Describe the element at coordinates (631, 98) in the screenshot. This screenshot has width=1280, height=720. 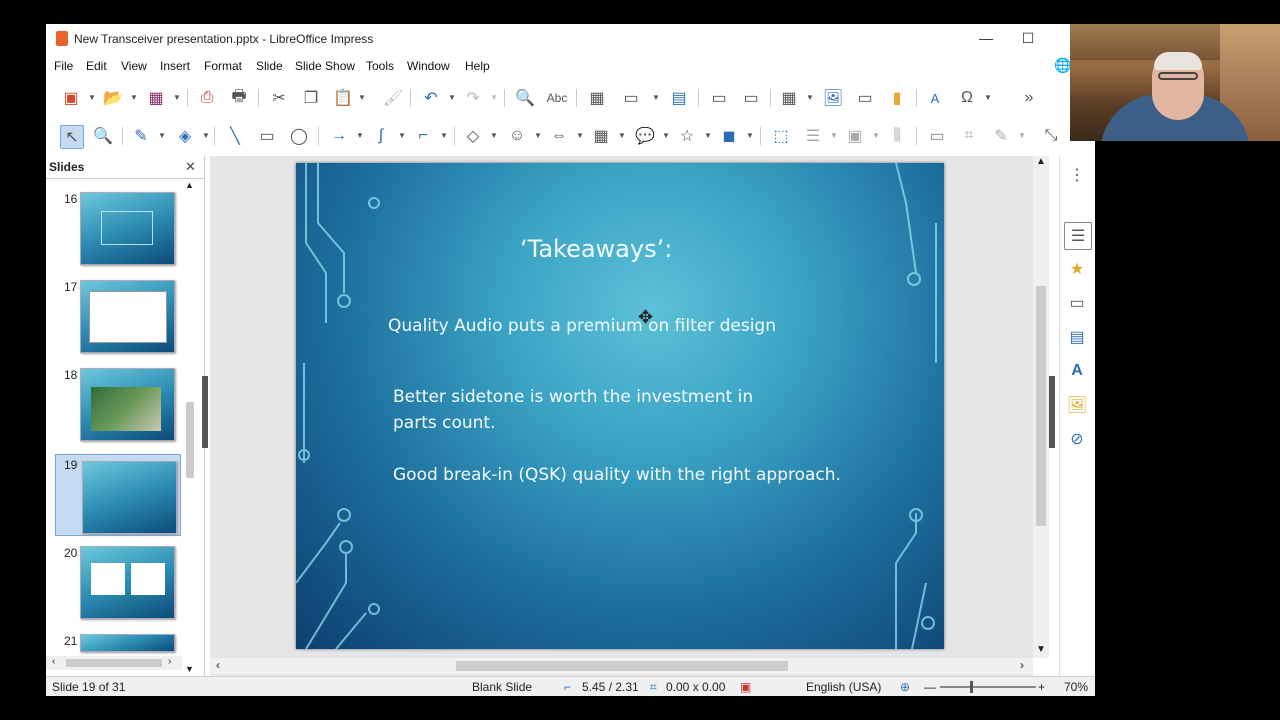
I see `display-views-icon: ▭` at that location.